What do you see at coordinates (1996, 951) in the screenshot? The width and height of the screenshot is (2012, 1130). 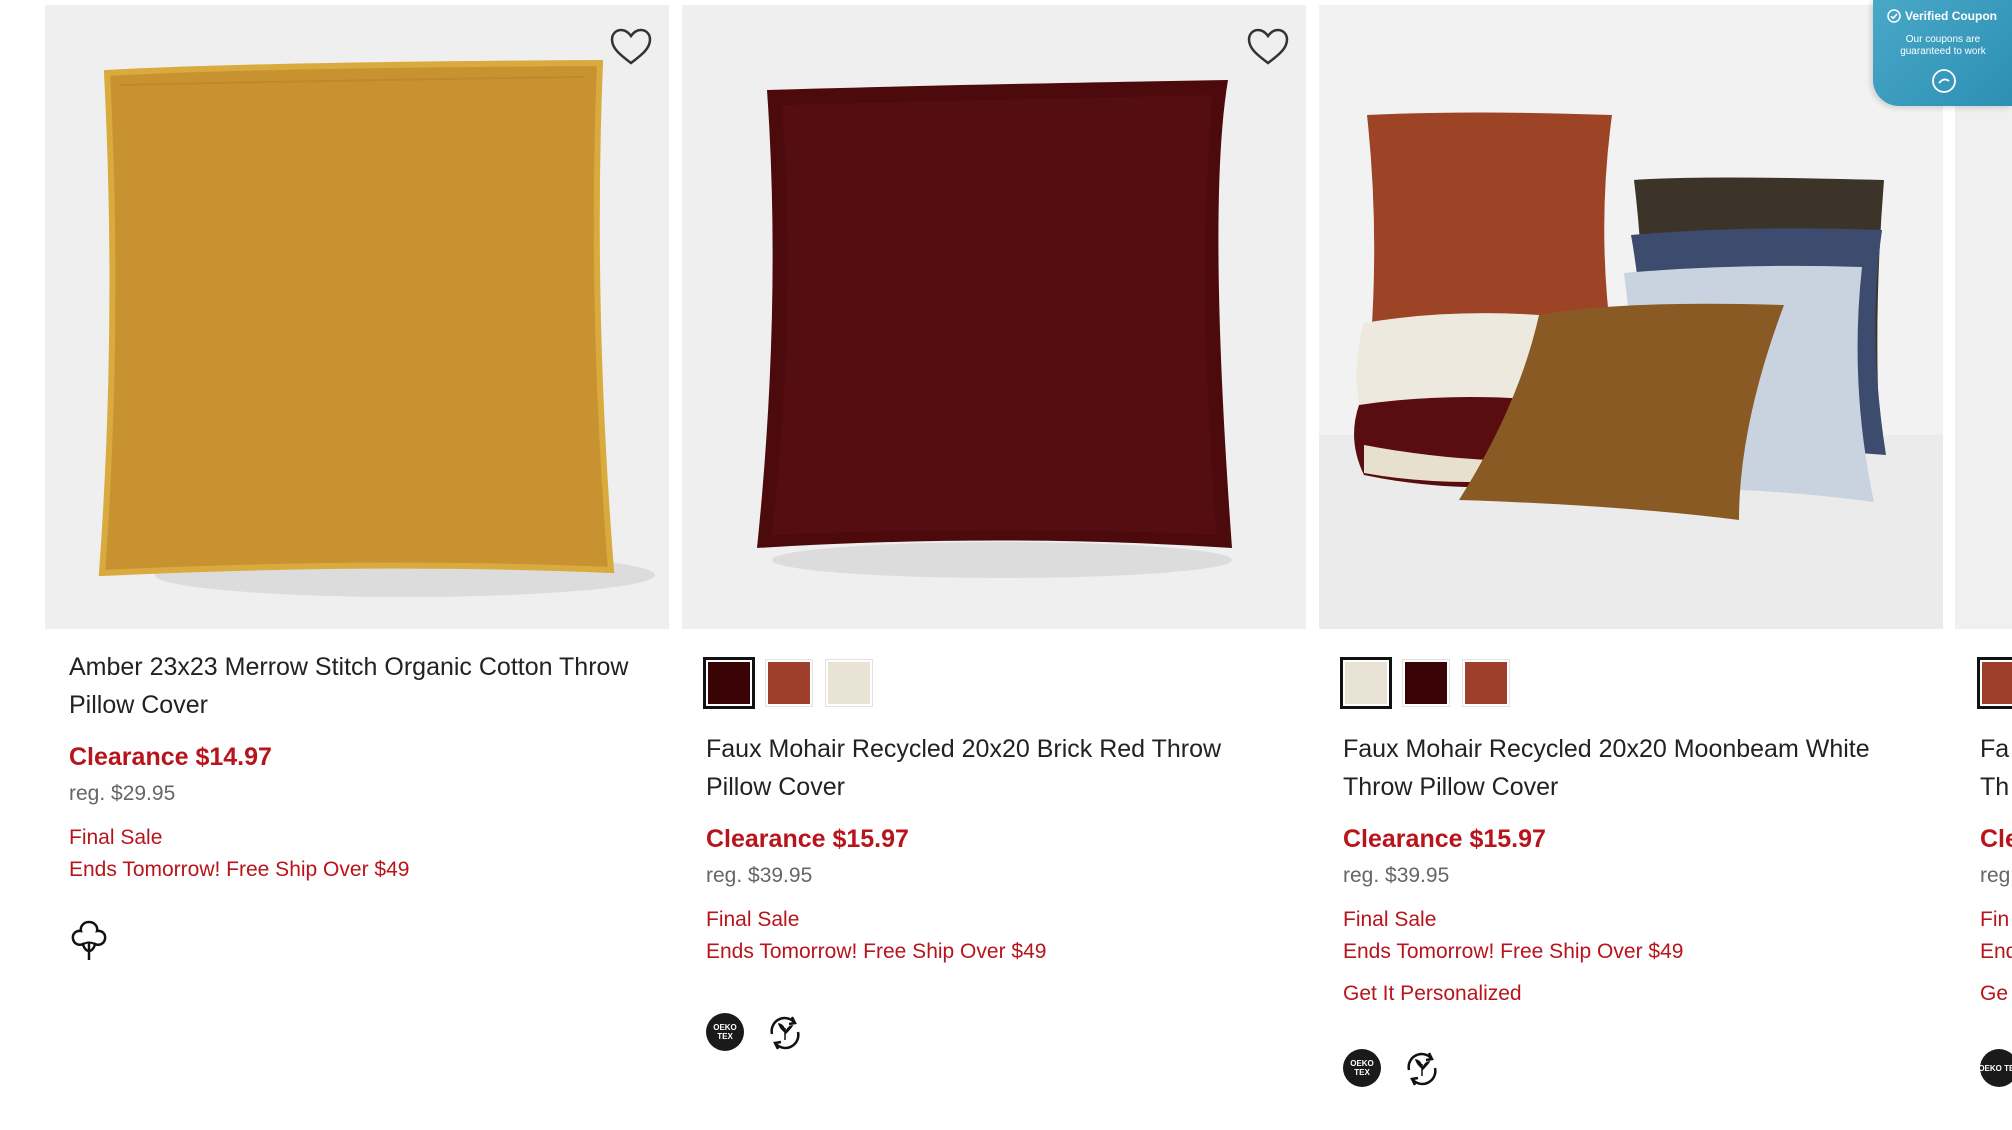 I see `promo-partial: End` at bounding box center [1996, 951].